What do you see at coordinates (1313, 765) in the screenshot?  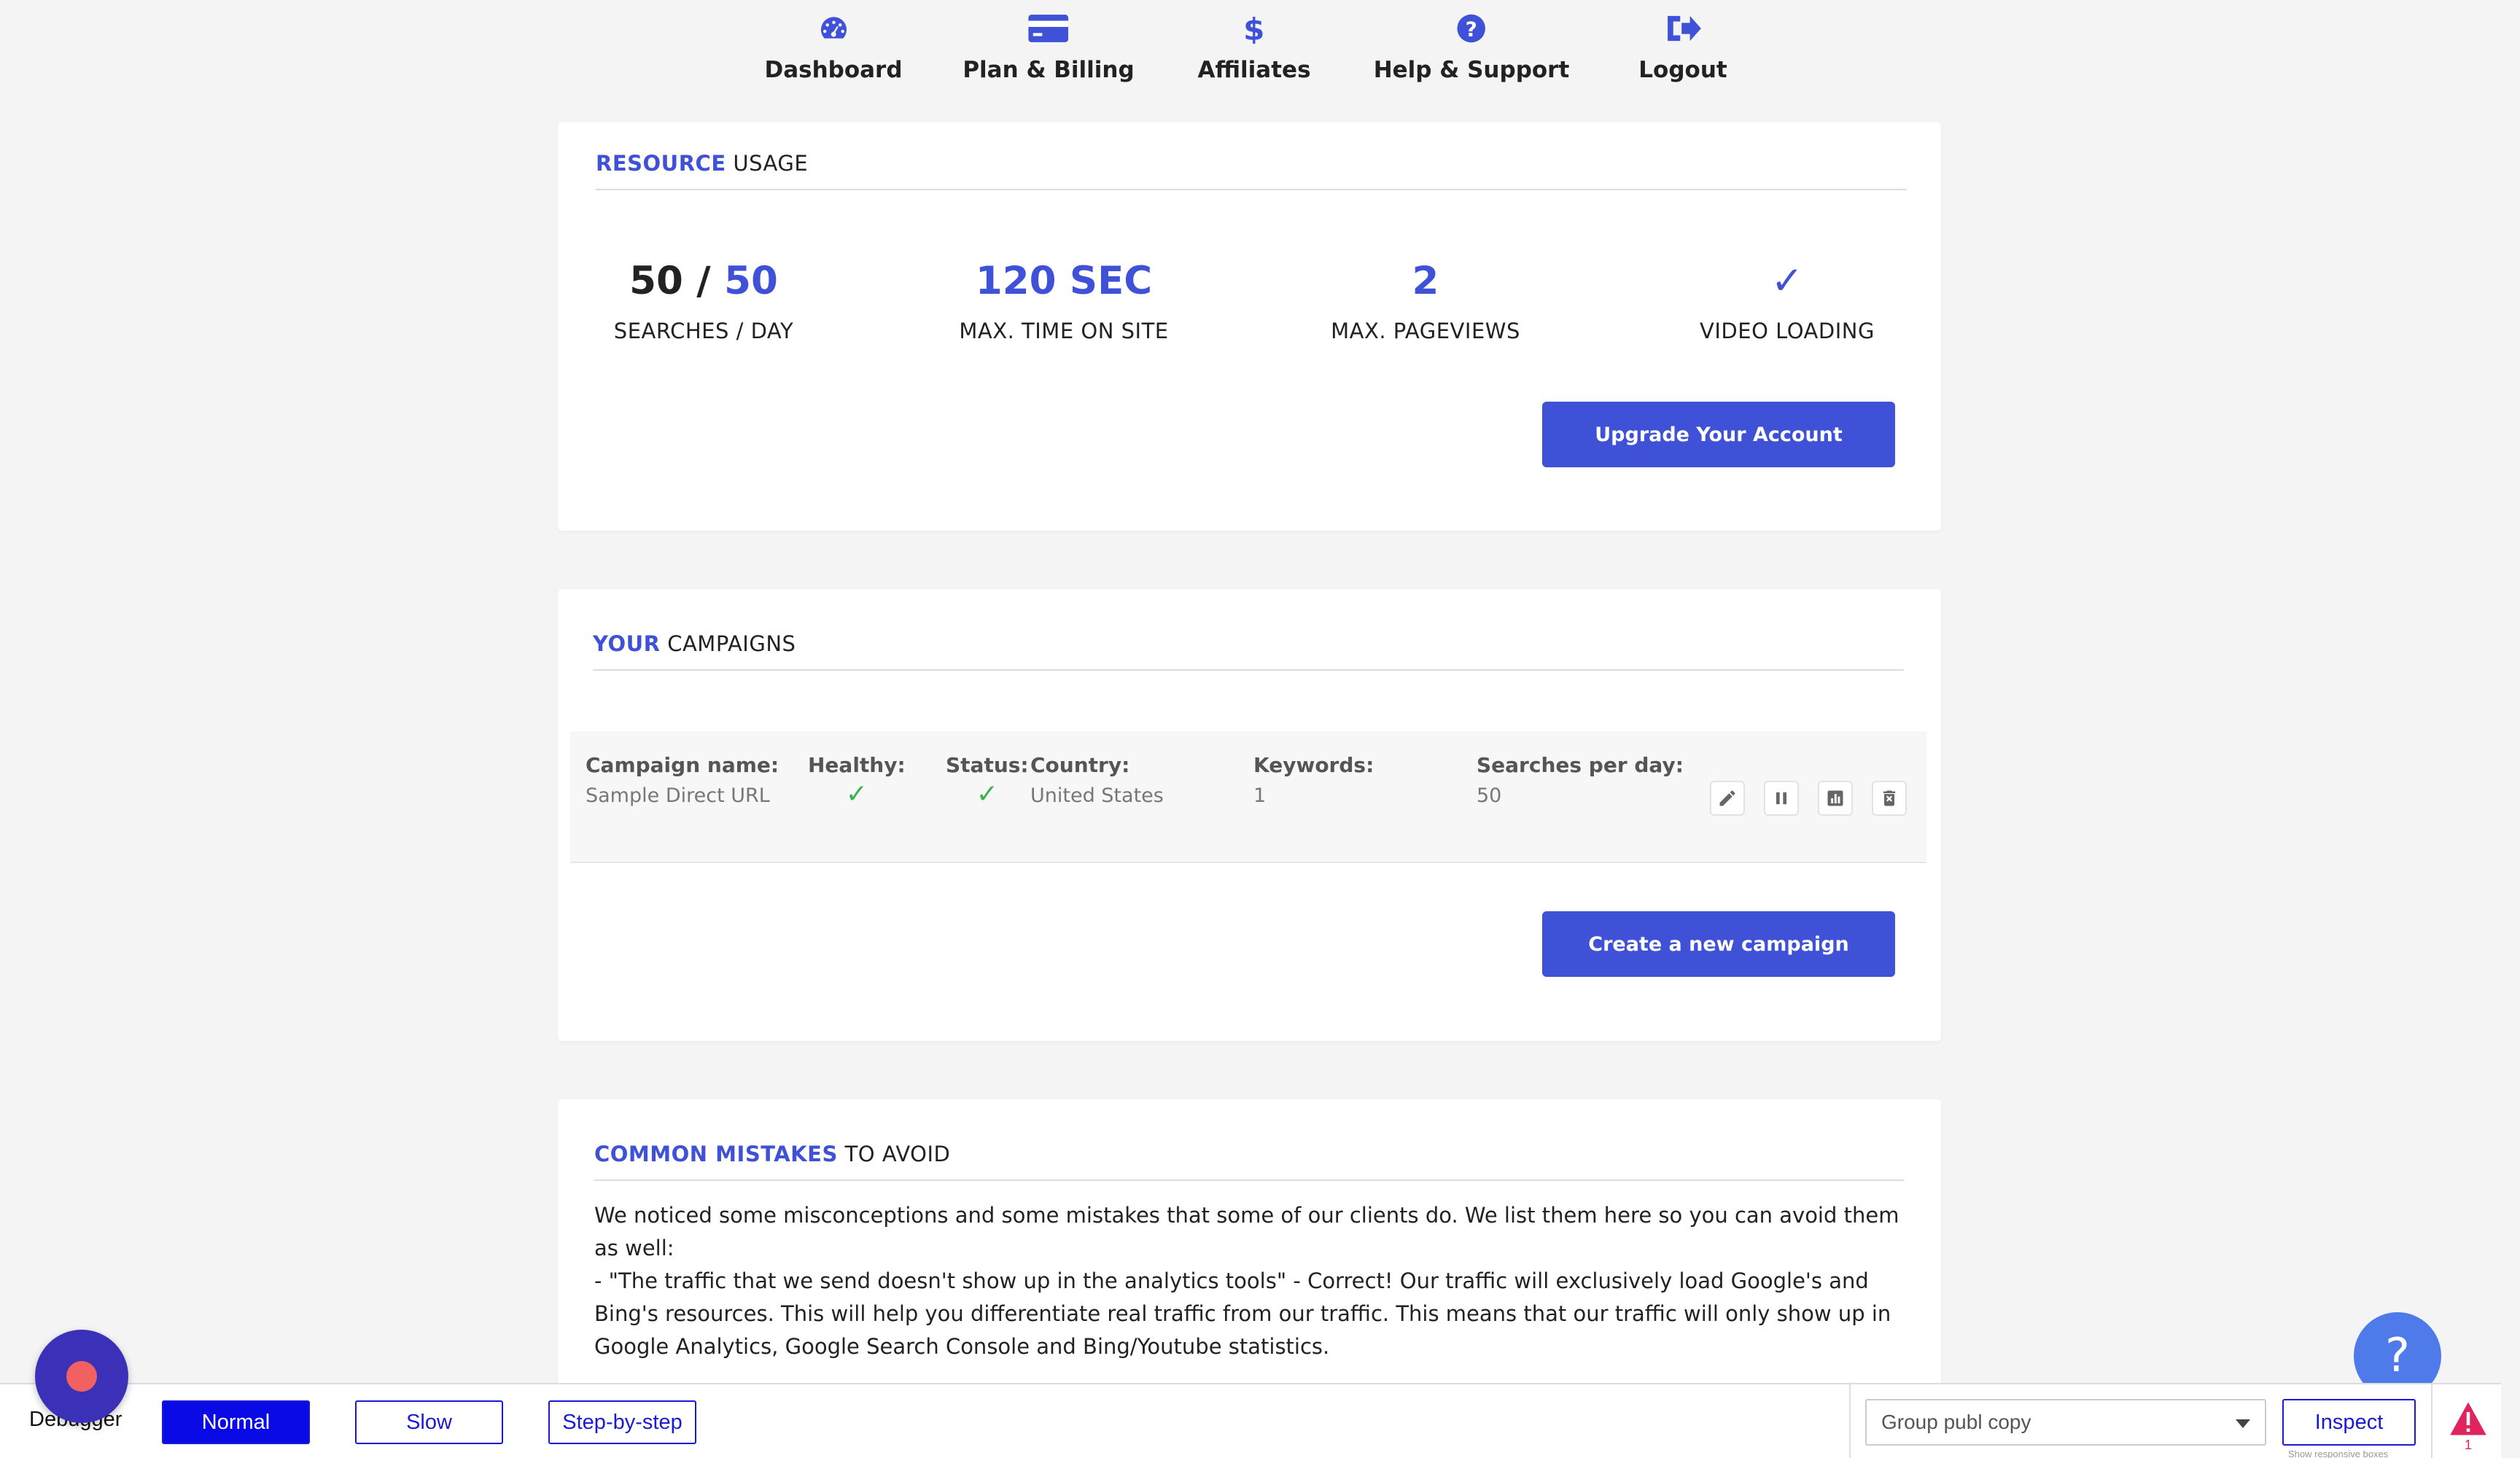 I see `header-keywords: Keywords:` at bounding box center [1313, 765].